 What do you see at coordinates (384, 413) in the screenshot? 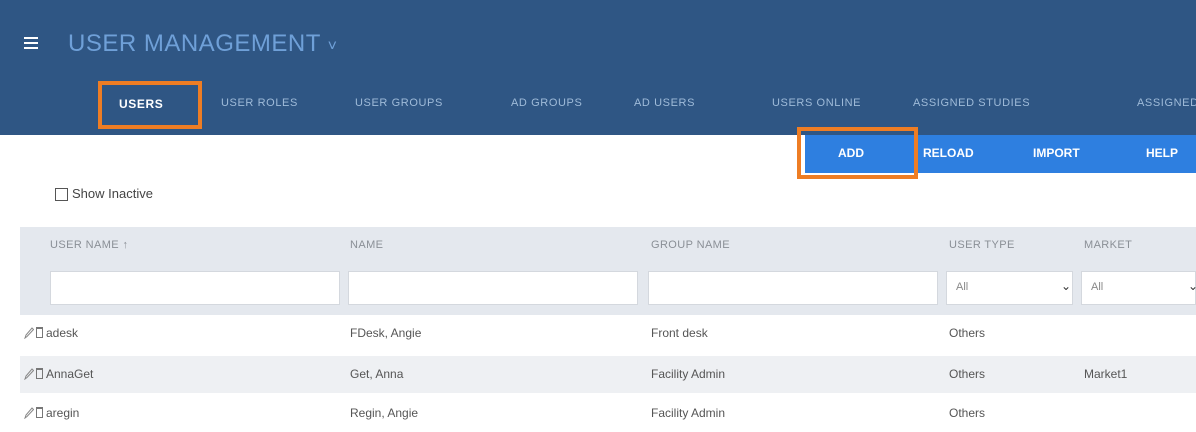
I see `cell-name: Regin, Angie` at bounding box center [384, 413].